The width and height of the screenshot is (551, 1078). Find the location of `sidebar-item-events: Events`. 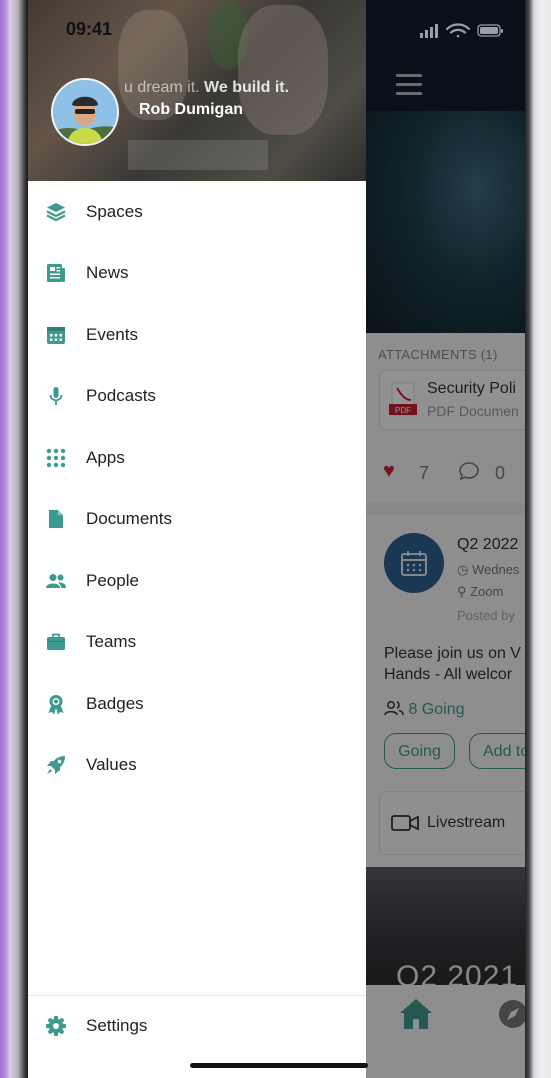

sidebar-item-events: Events is located at coordinates (197, 335).